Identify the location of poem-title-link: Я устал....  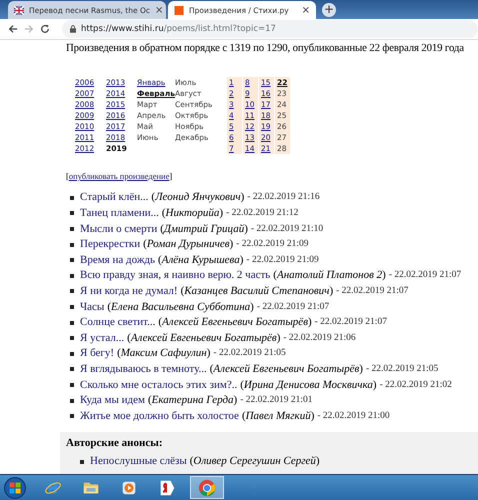
(102, 338).